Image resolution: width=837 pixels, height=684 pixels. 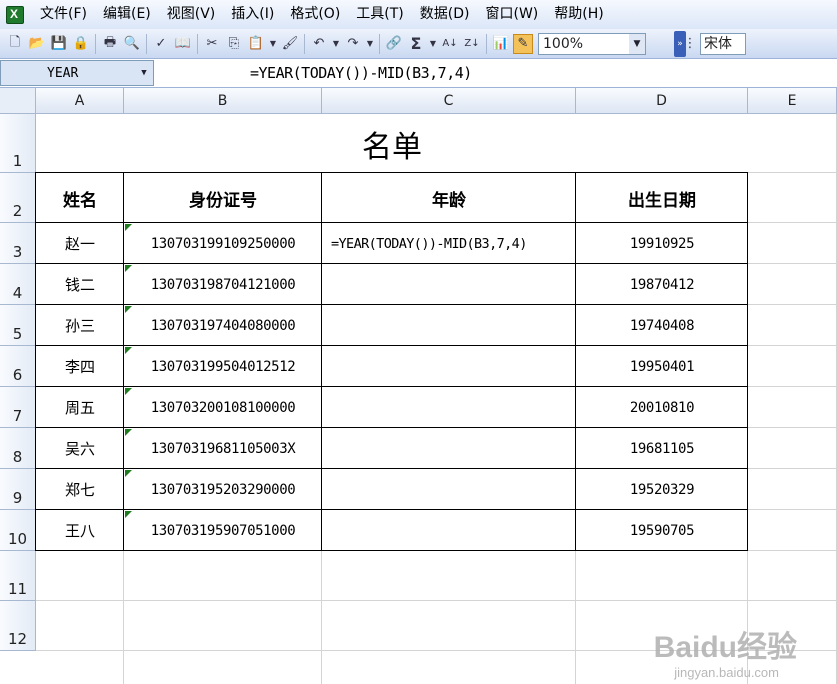 I want to click on birth-date-cell: 19681105, so click(x=662, y=448).